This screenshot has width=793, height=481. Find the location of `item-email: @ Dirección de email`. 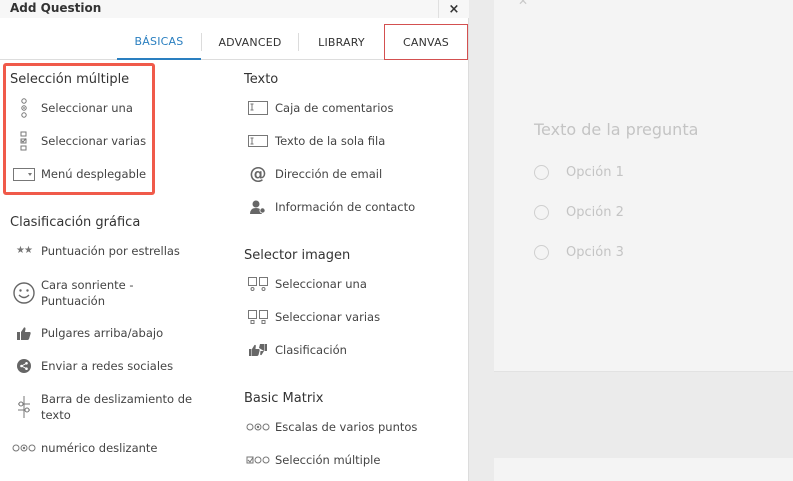

item-email: @ Dirección de email is located at coordinates (314, 174).